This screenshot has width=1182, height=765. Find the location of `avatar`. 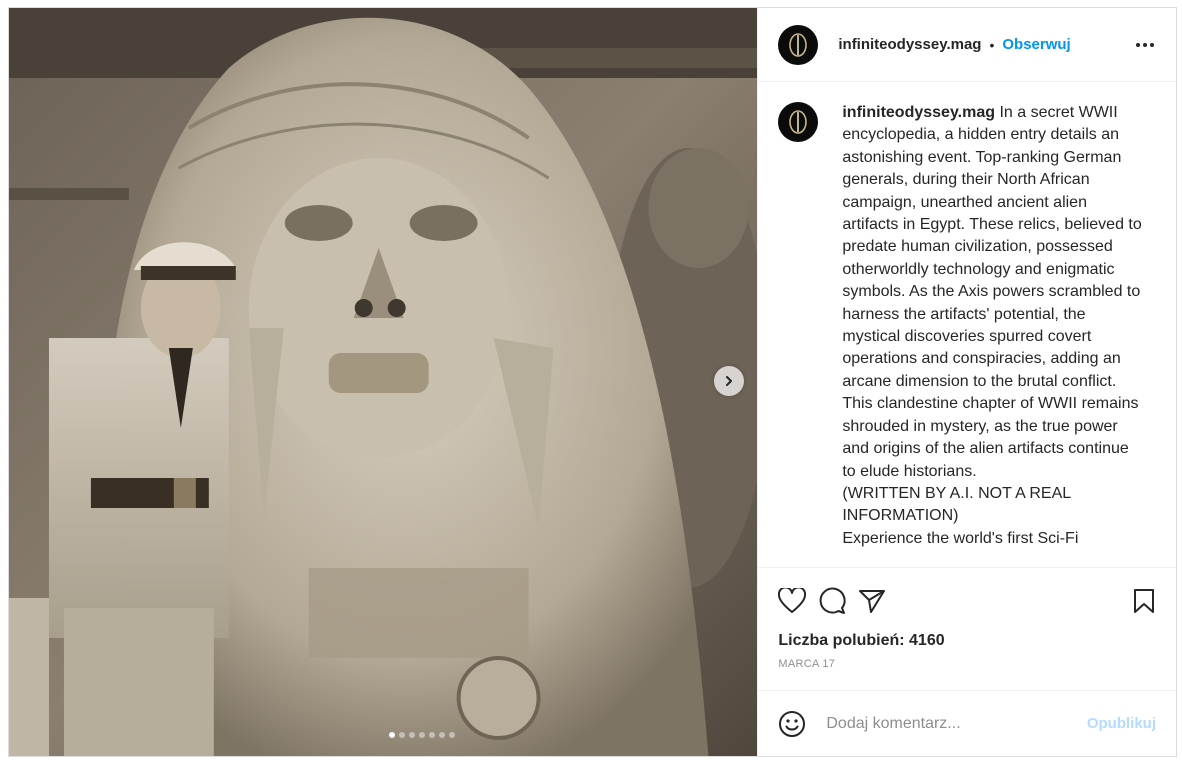

avatar is located at coordinates (798, 44).